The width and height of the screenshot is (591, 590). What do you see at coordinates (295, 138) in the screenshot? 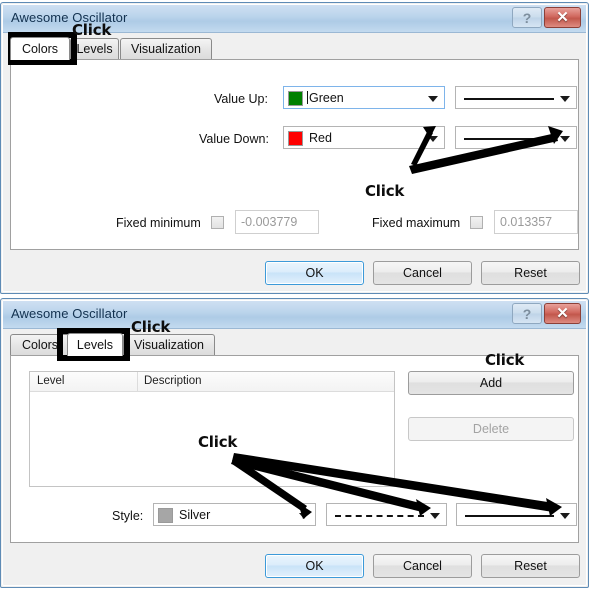
I see `value-down-color-swatch` at bounding box center [295, 138].